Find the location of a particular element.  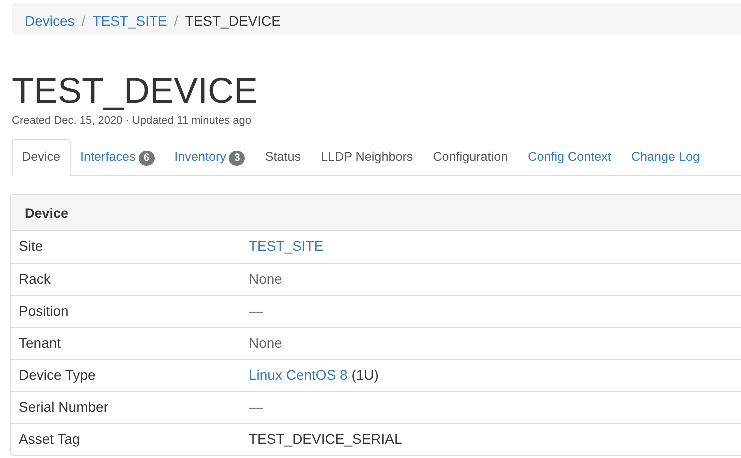

tab: Device is located at coordinates (41, 157).